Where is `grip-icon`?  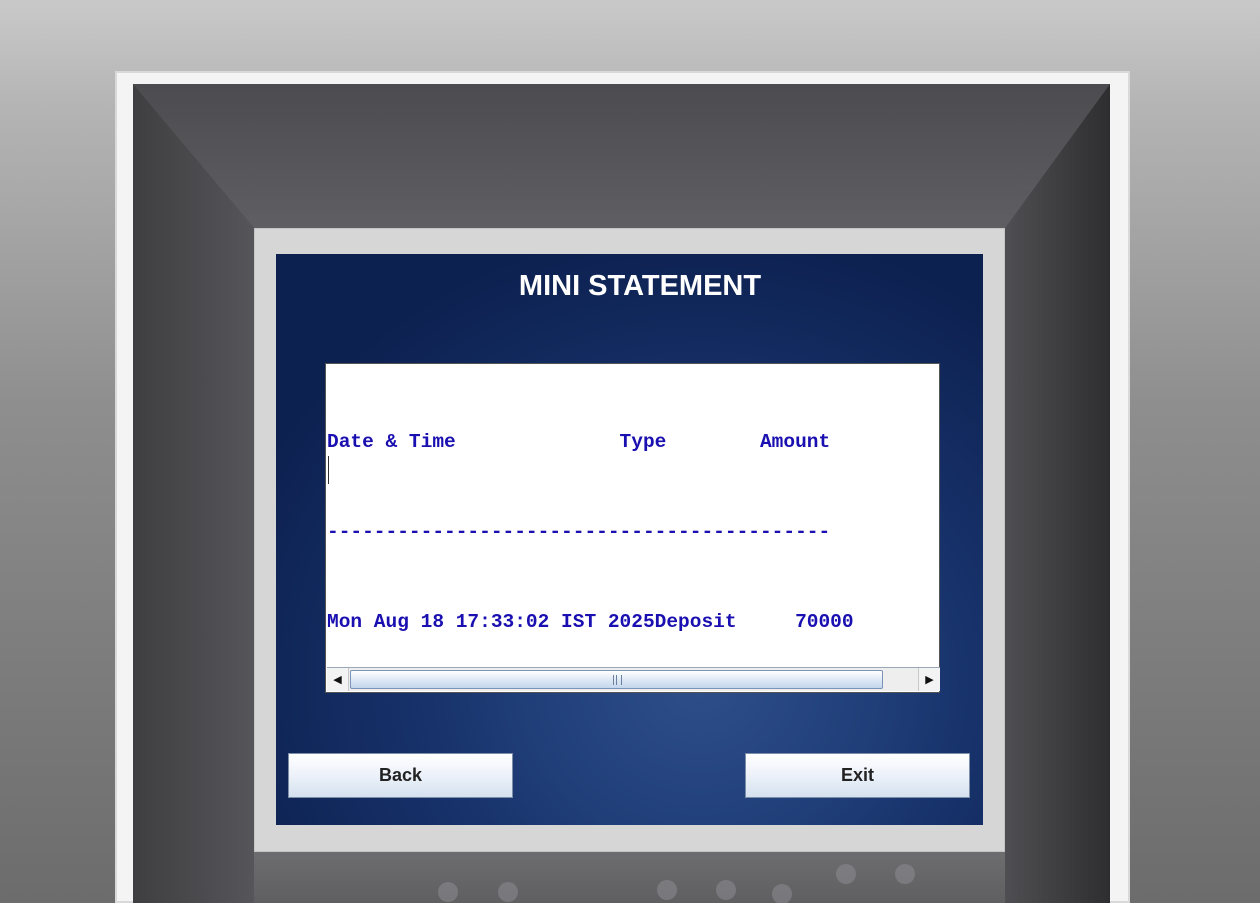 grip-icon is located at coordinates (617, 680).